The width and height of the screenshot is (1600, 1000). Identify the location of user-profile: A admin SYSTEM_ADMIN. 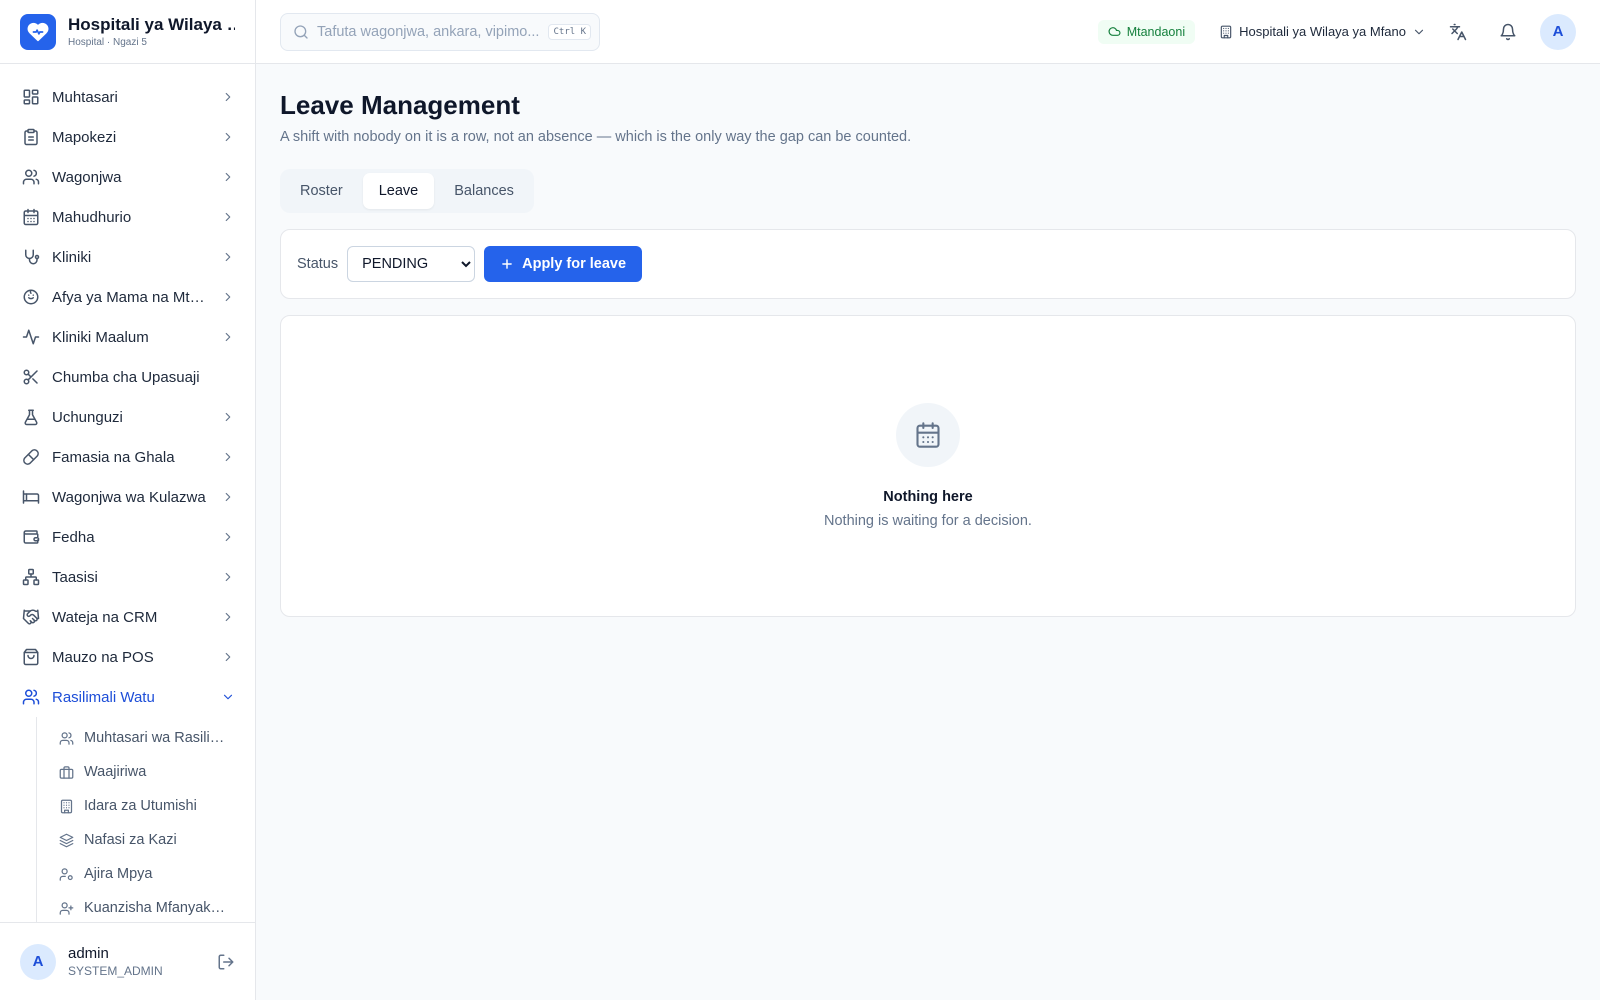
(127, 961).